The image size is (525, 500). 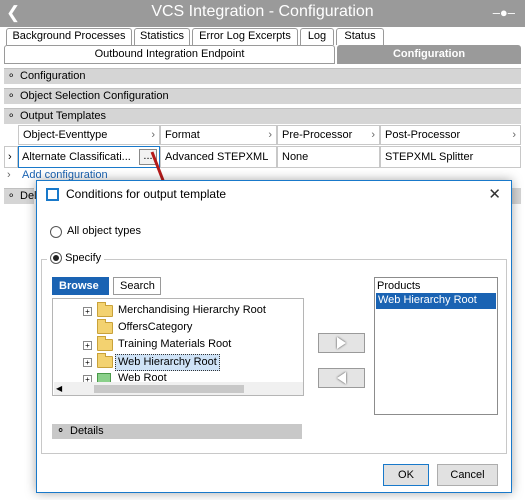 I want to click on tree-item-selected: + Web Hierarchy Root, so click(x=178, y=362).